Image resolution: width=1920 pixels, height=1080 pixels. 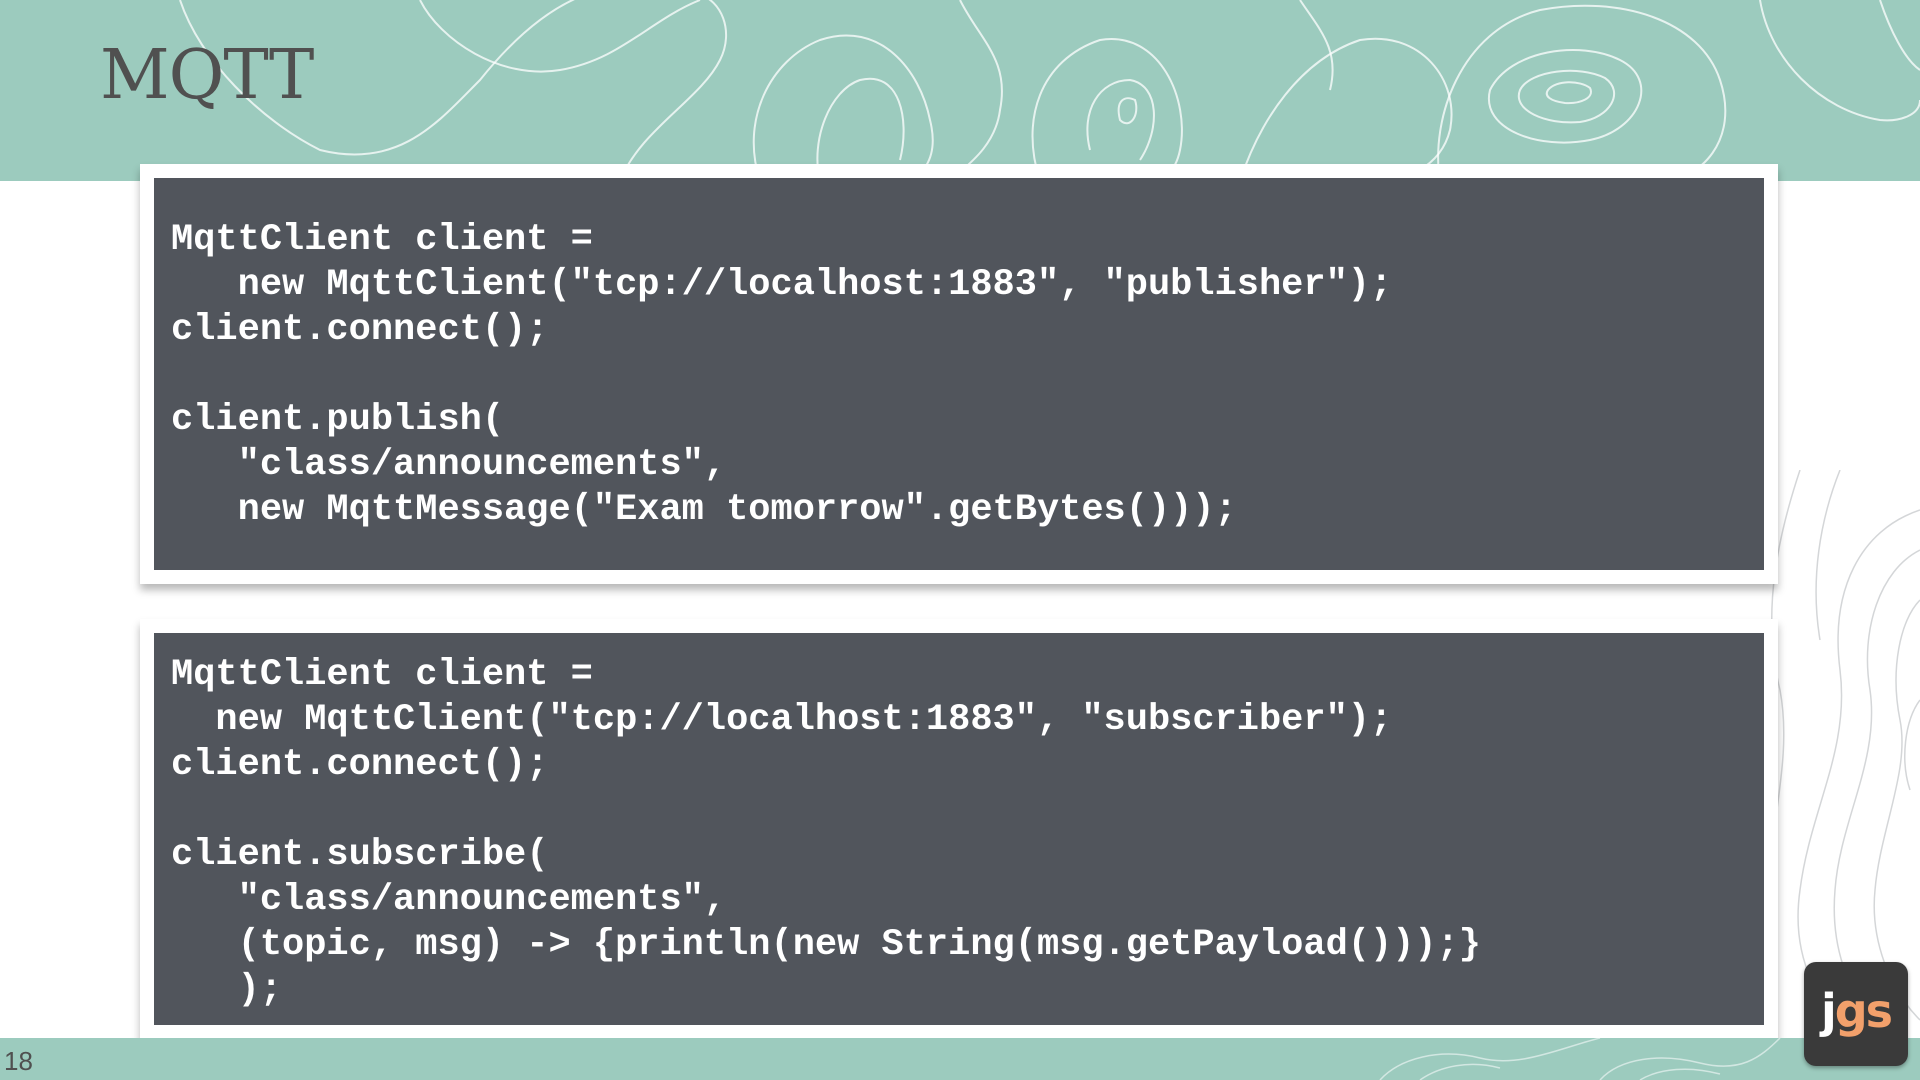 What do you see at coordinates (360, 855) in the screenshot?
I see `code-line: client.subscribe(` at bounding box center [360, 855].